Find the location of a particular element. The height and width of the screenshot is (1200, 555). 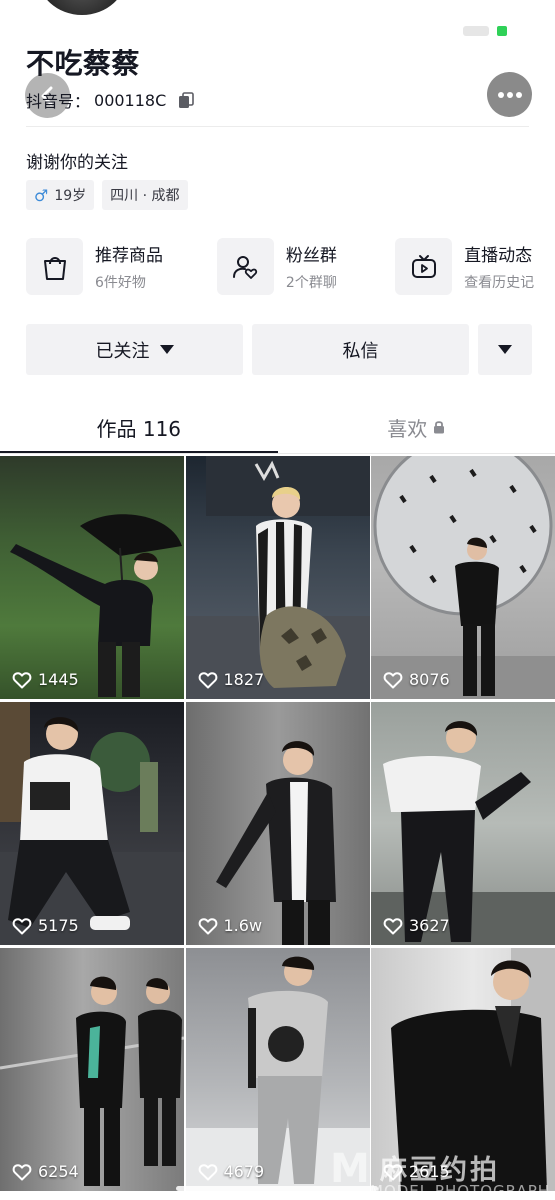

like-count: 3627 is located at coordinates (416, 925).